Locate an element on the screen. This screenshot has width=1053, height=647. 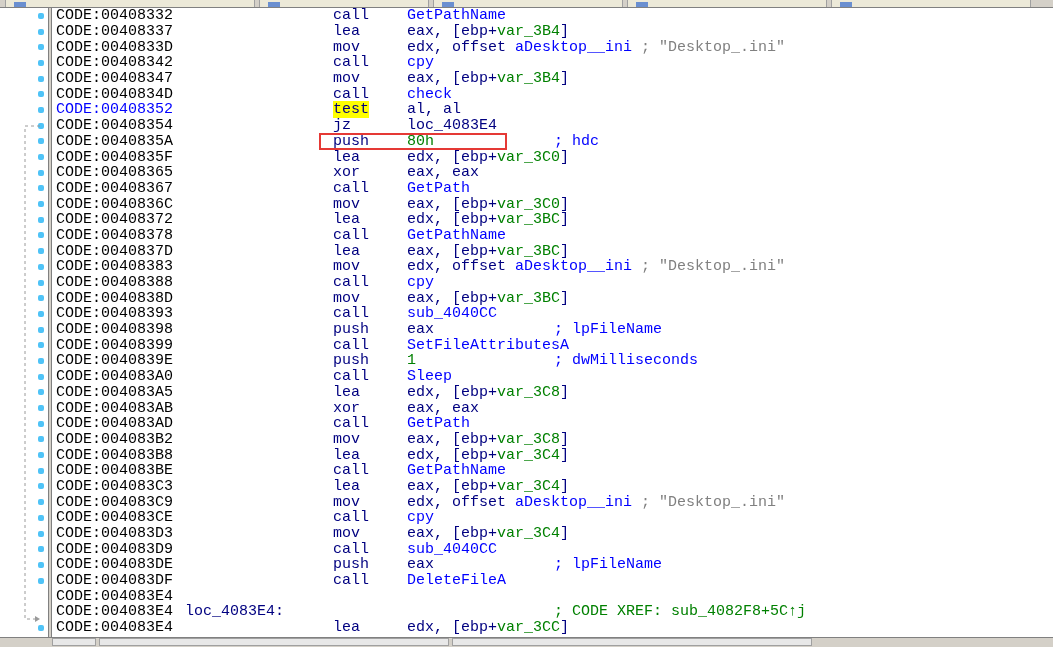
mnemonic: test is located at coordinates (351, 110).